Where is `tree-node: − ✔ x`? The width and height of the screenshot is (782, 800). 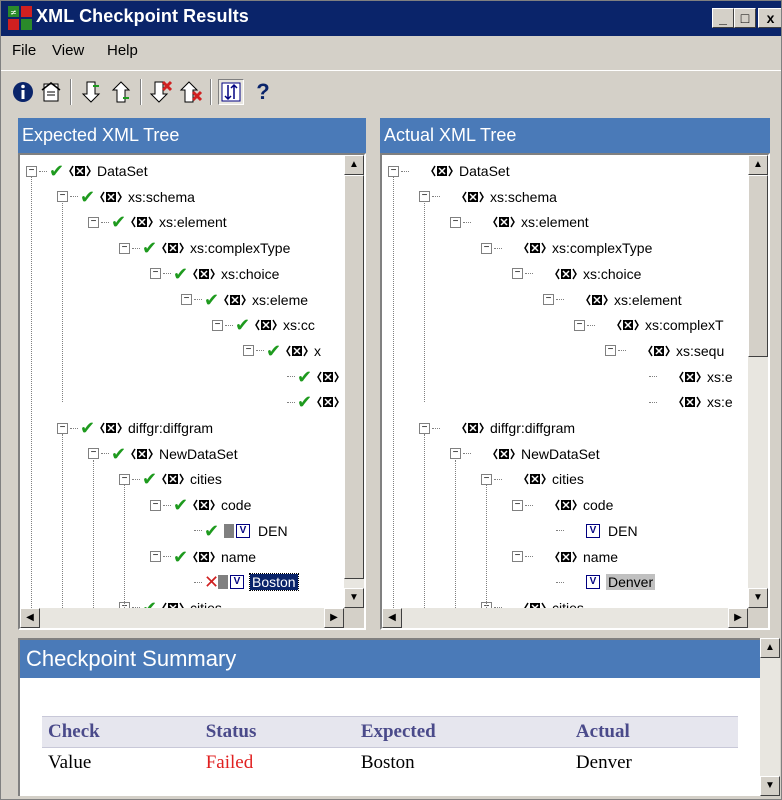
tree-node: − ✔ x is located at coordinates (283, 351).